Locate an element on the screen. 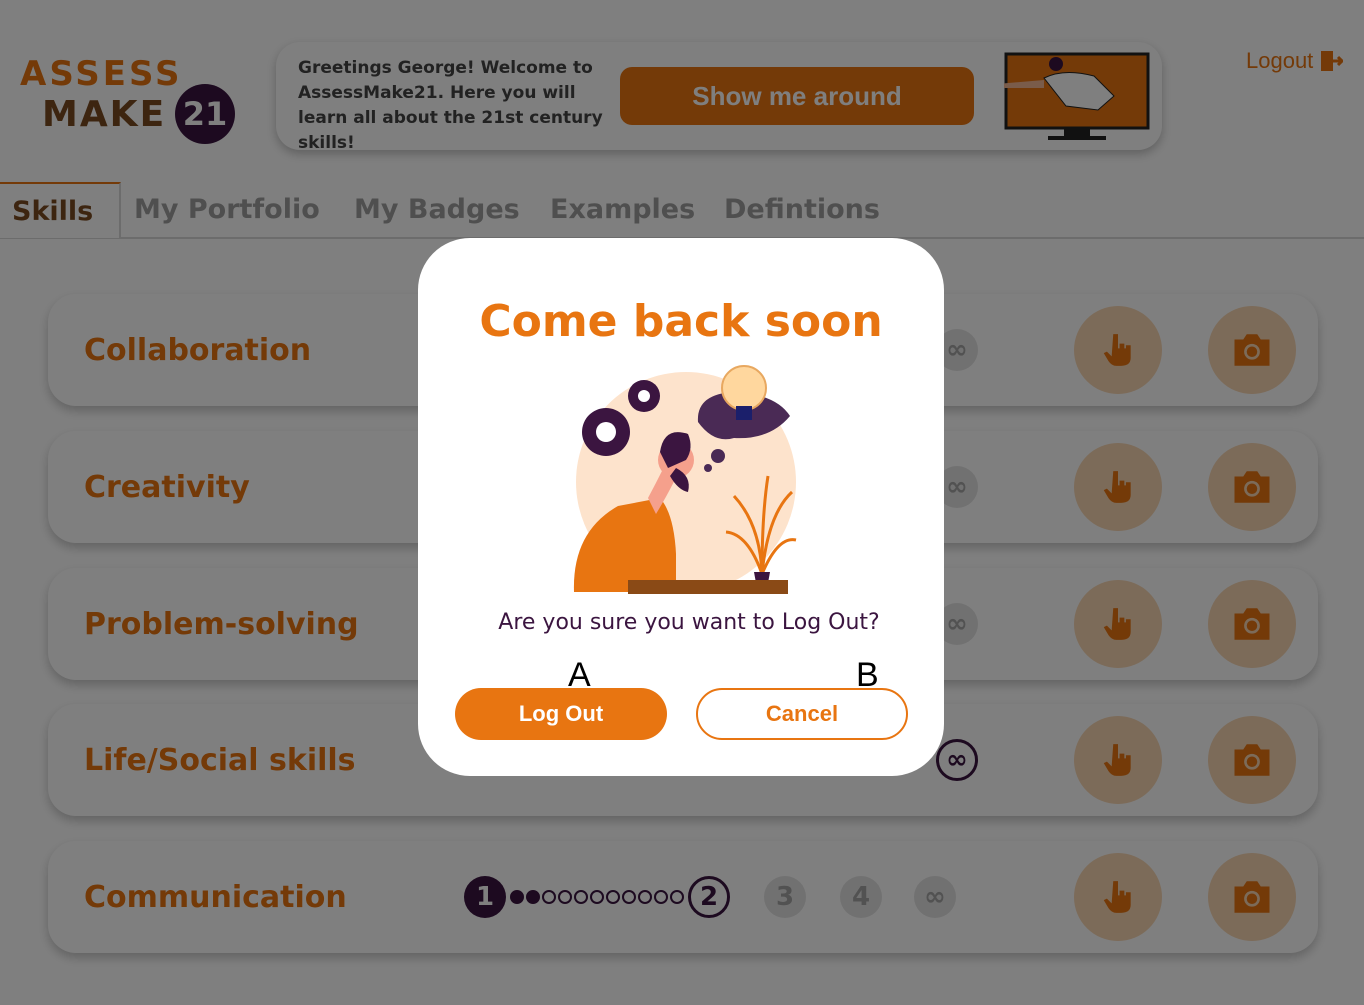 The image size is (1364, 1005). cancel-button: Cancel is located at coordinates (802, 714).